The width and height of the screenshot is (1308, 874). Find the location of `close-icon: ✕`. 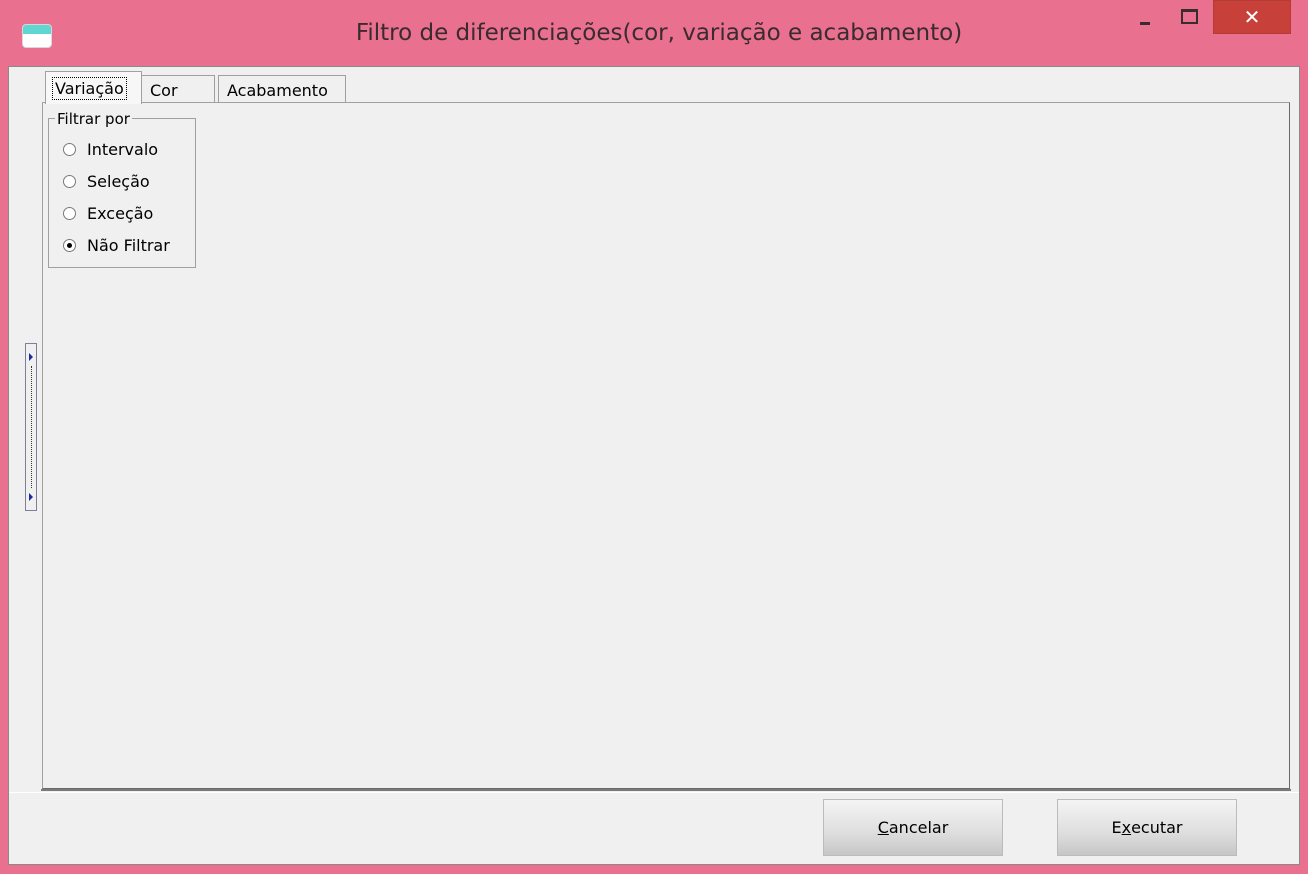

close-icon: ✕ is located at coordinates (1252, 17).